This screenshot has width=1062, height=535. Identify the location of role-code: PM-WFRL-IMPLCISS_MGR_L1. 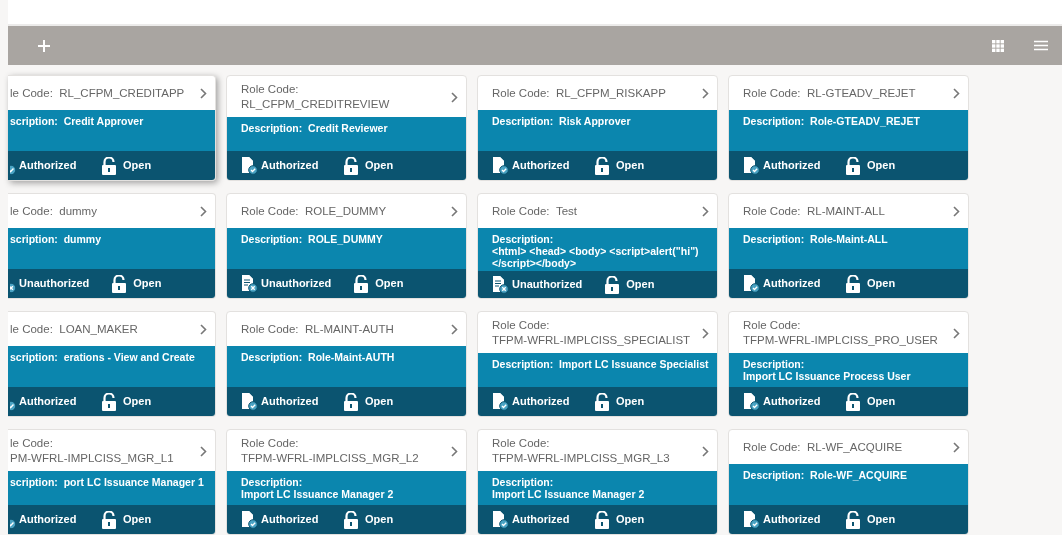
(92, 458).